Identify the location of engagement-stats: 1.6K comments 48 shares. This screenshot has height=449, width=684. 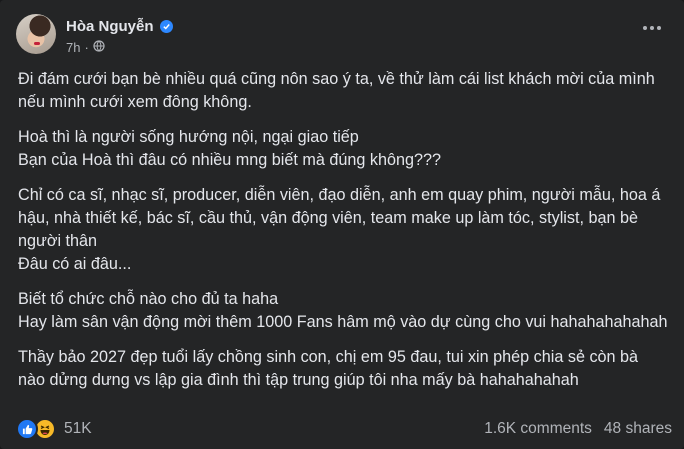
(578, 429).